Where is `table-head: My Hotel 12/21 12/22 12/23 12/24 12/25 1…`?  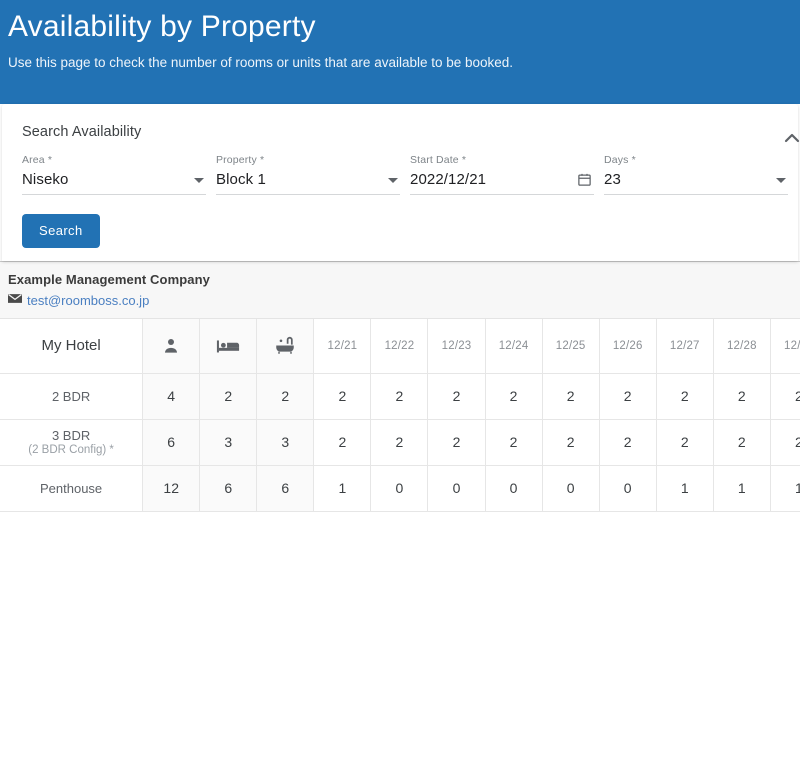
table-head: My Hotel 12/21 12/22 12/23 12/24 12/25 1… is located at coordinates (400, 346).